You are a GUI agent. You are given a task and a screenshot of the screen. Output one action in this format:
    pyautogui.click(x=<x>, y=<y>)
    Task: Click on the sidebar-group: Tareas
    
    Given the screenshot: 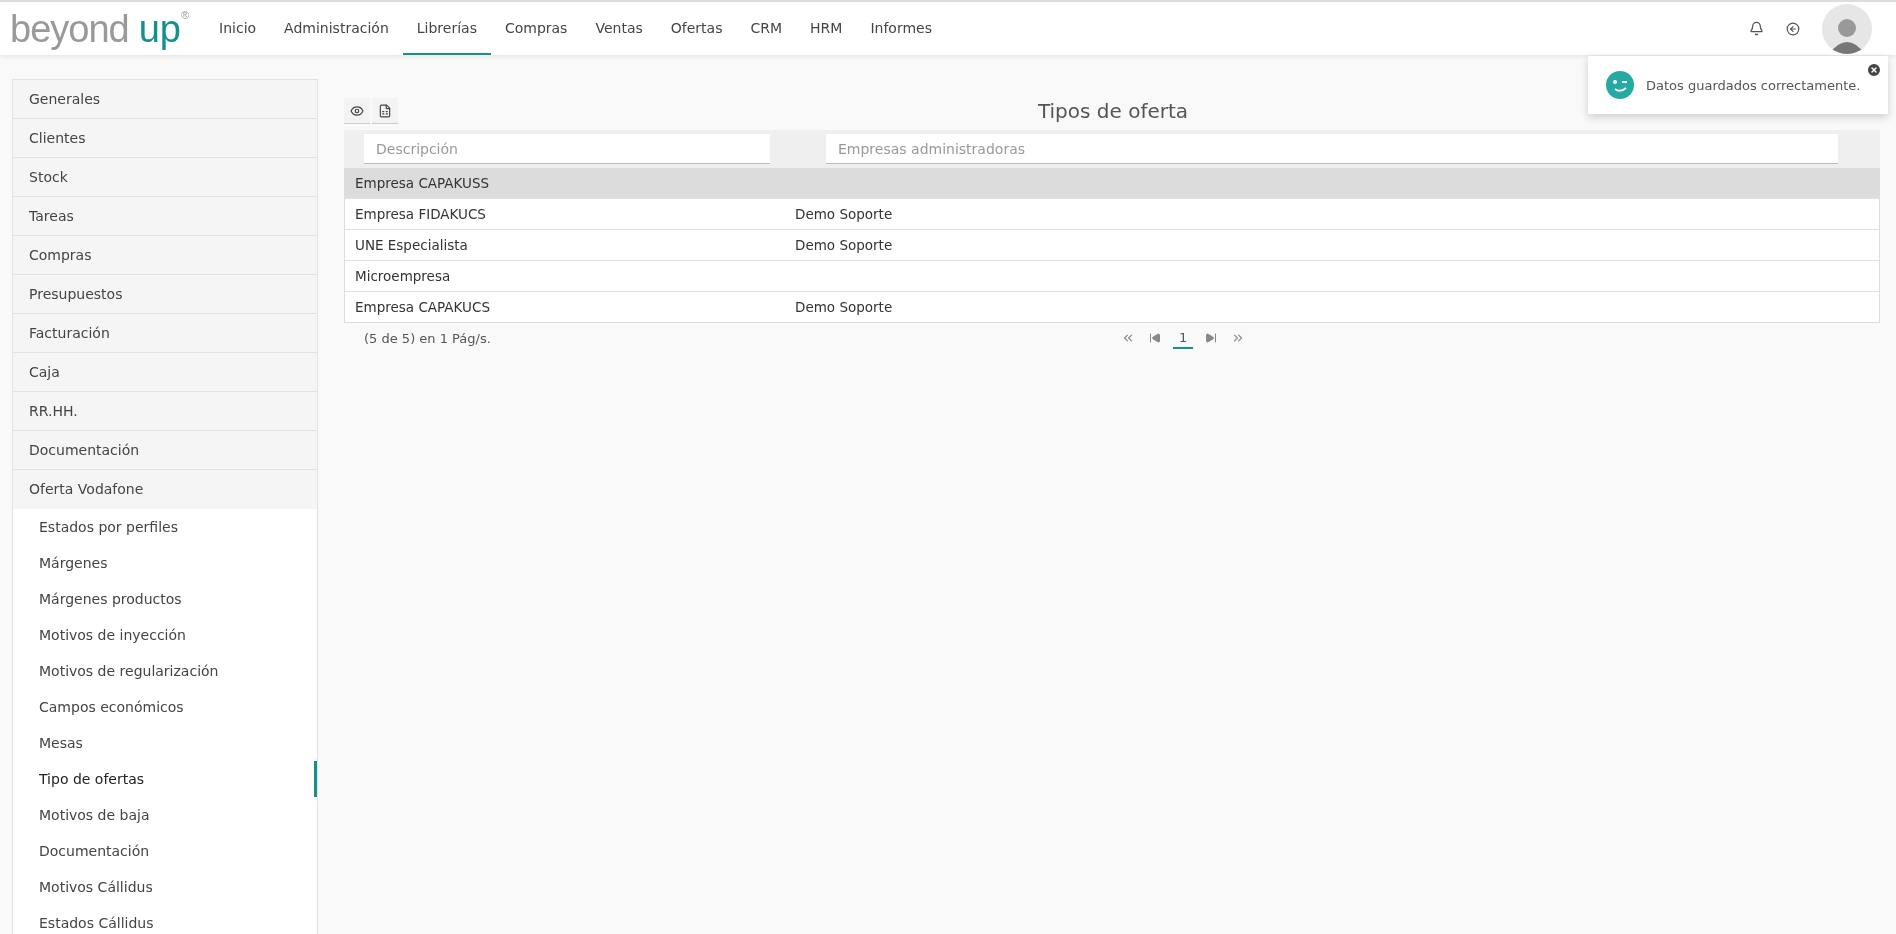 What is the action you would take?
    pyautogui.click(x=165, y=216)
    